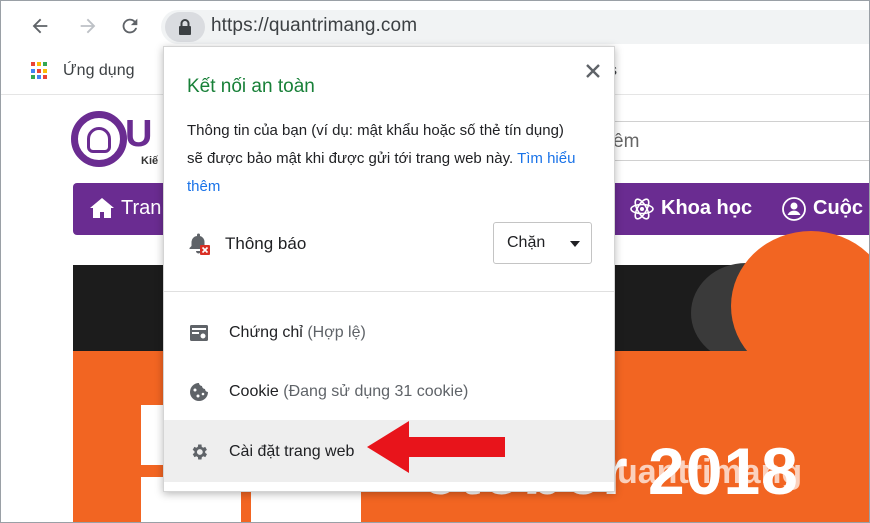 The image size is (870, 523). I want to click on close-popup-button, so click(593, 71).